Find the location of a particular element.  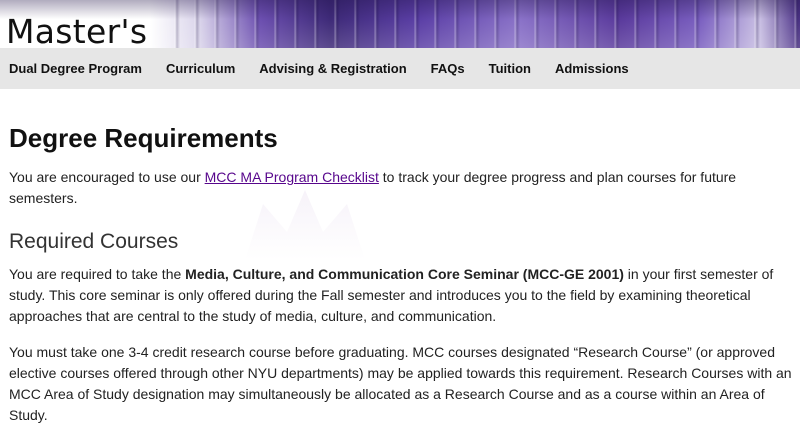

section-heading-required-courses: Required Courses is located at coordinates (94, 241).